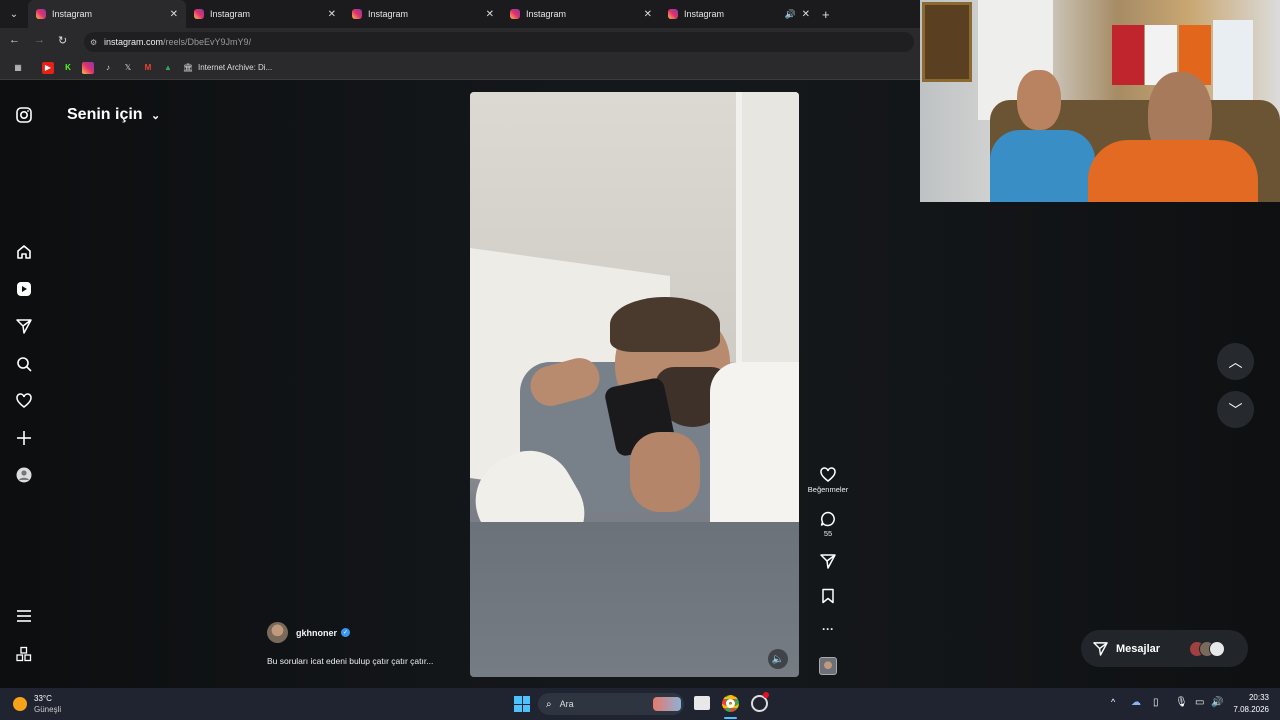 The width and height of the screenshot is (1280, 720). What do you see at coordinates (24, 654) in the screenshot?
I see `more-apps-icon` at bounding box center [24, 654].